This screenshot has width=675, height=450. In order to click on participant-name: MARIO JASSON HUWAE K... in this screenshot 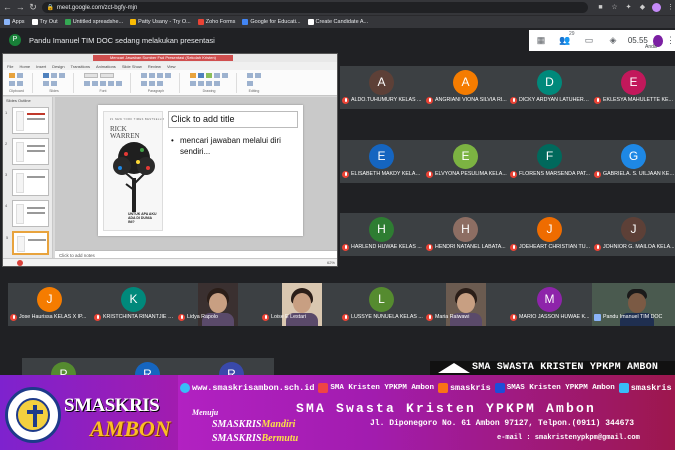, I will do `click(554, 317)`.